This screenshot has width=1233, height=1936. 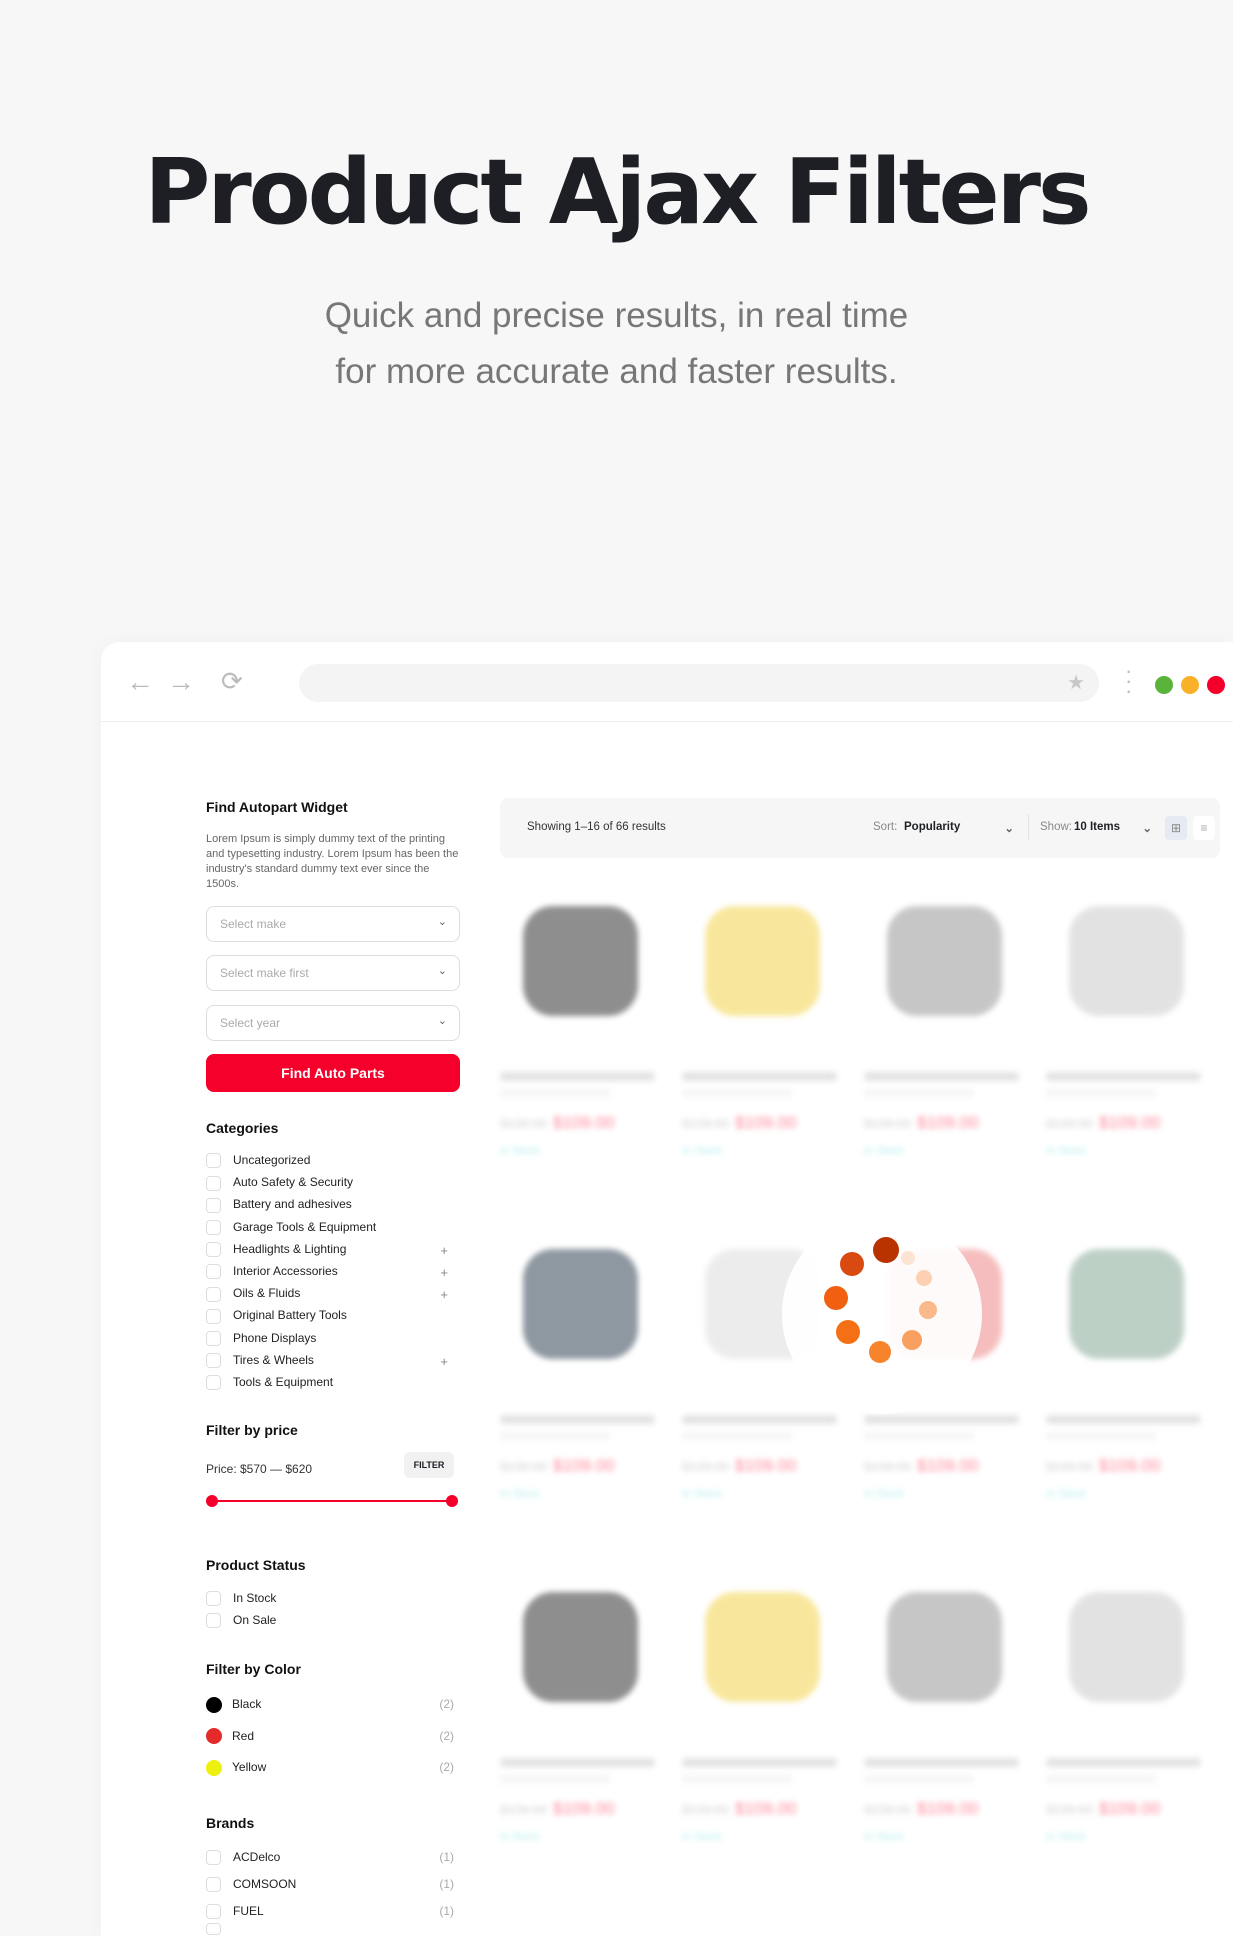 What do you see at coordinates (1076, 682) in the screenshot?
I see `star-icon: ★` at bounding box center [1076, 682].